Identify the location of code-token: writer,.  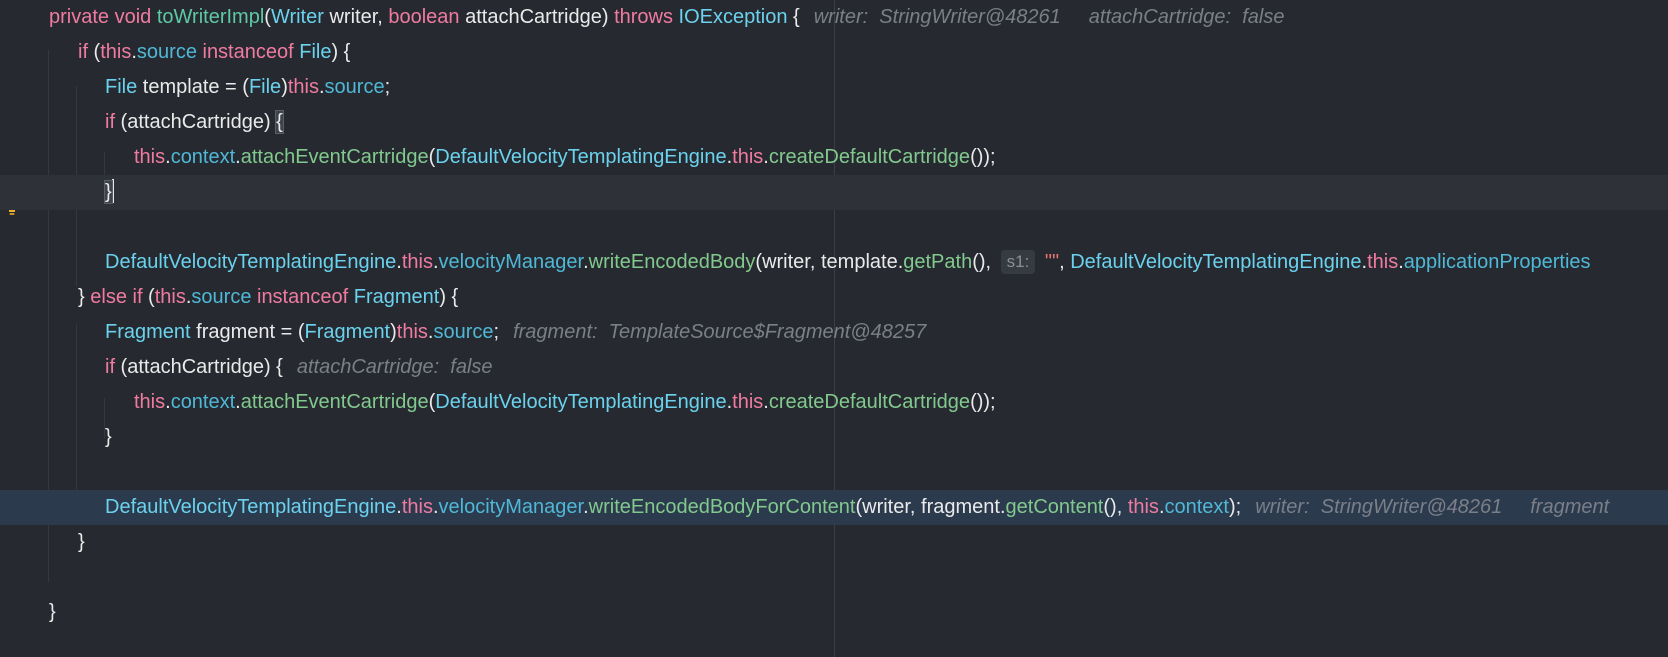
(356, 17).